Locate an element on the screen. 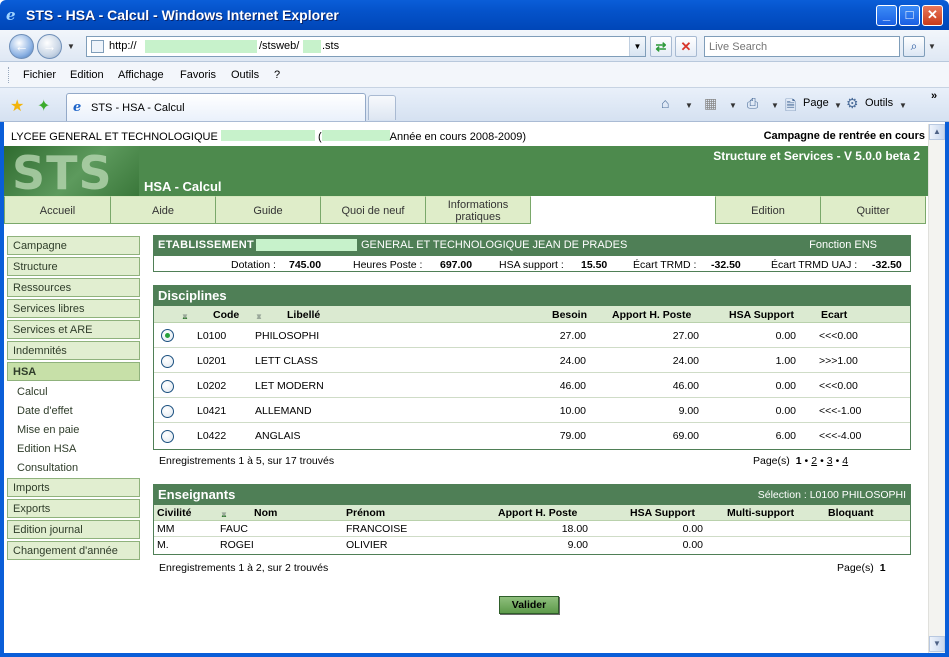 The width and height of the screenshot is (949, 657). back-button: ← is located at coordinates (21, 46).